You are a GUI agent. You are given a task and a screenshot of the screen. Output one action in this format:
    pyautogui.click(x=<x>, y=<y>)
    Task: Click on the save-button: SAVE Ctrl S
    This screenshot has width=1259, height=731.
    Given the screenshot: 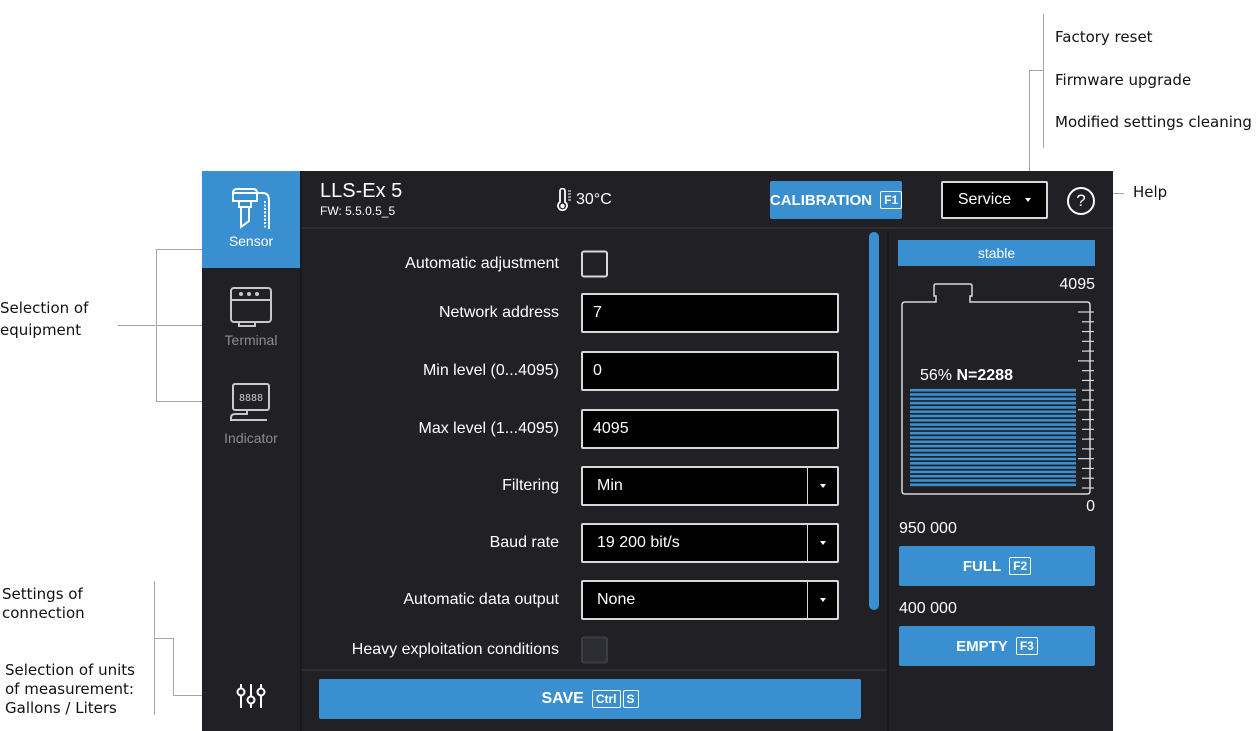 What is the action you would take?
    pyautogui.click(x=590, y=699)
    